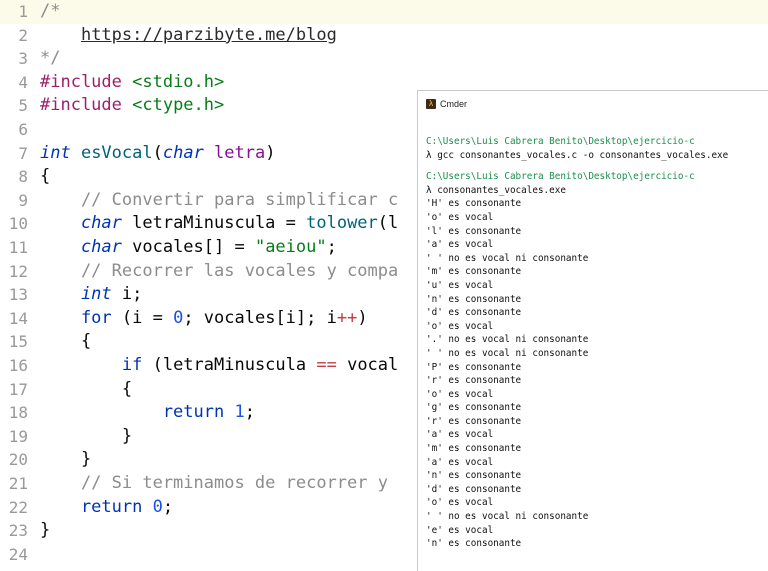 The image size is (768, 571). I want to click on line-number: 10, so click(18, 224).